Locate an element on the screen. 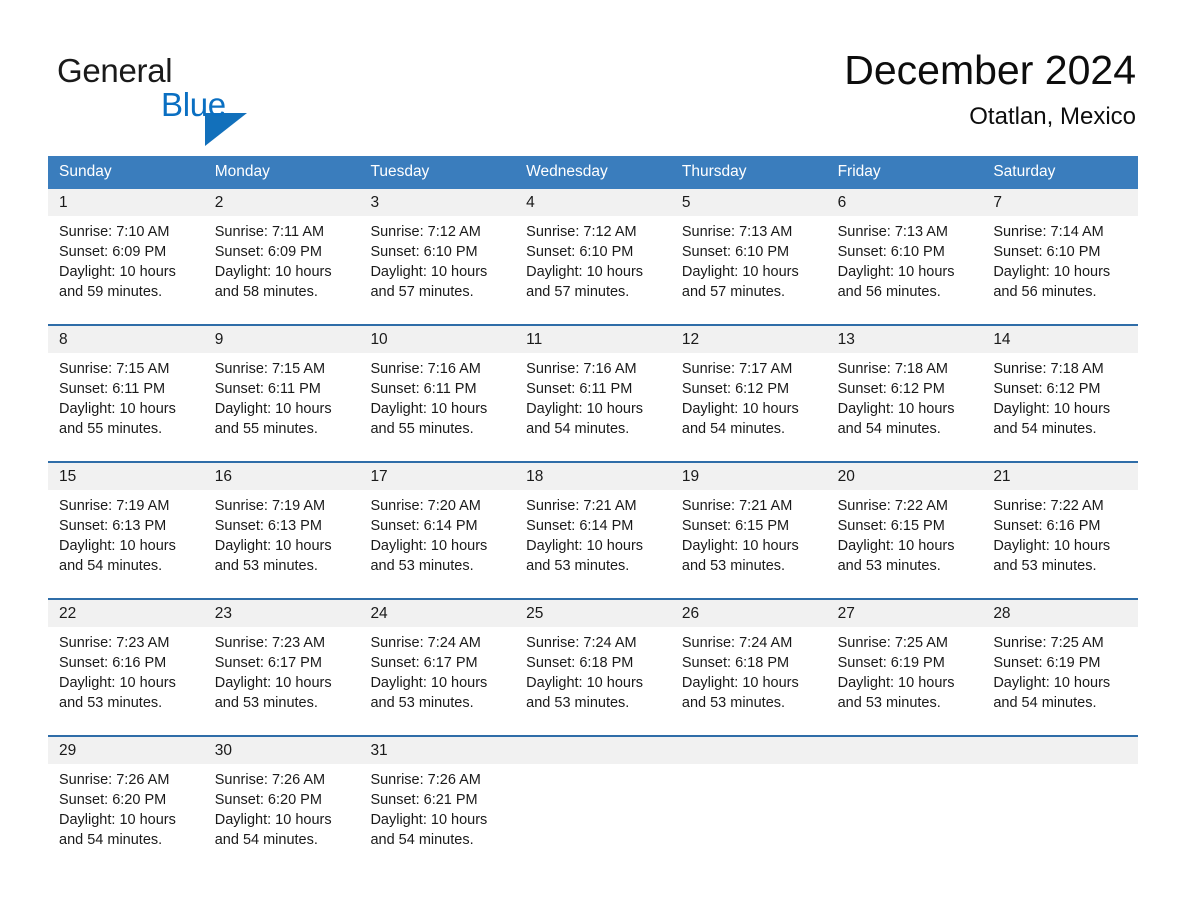 The image size is (1188, 918). day-number: 22 is located at coordinates (126, 613).